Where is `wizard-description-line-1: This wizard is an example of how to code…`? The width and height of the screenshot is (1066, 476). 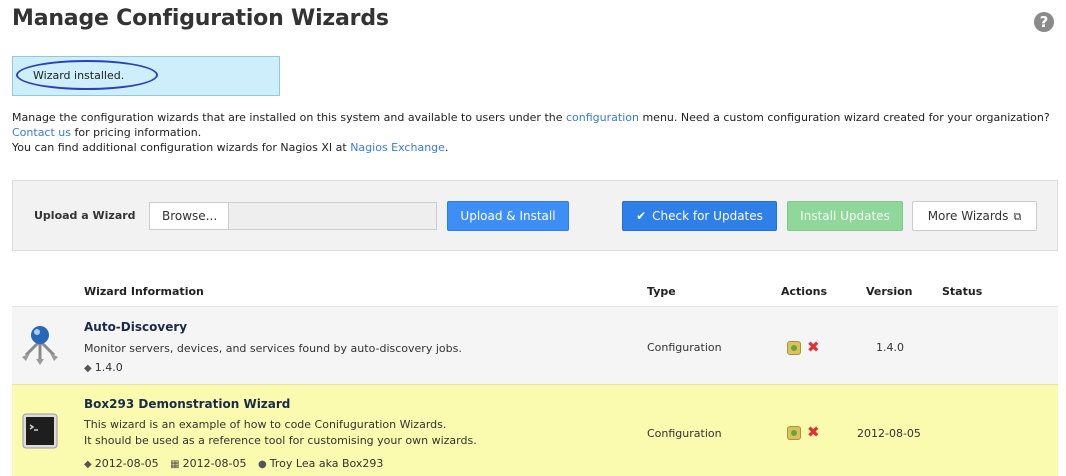
wizard-description-line-1: This wizard is an example of how to code… is located at coordinates (265, 424).